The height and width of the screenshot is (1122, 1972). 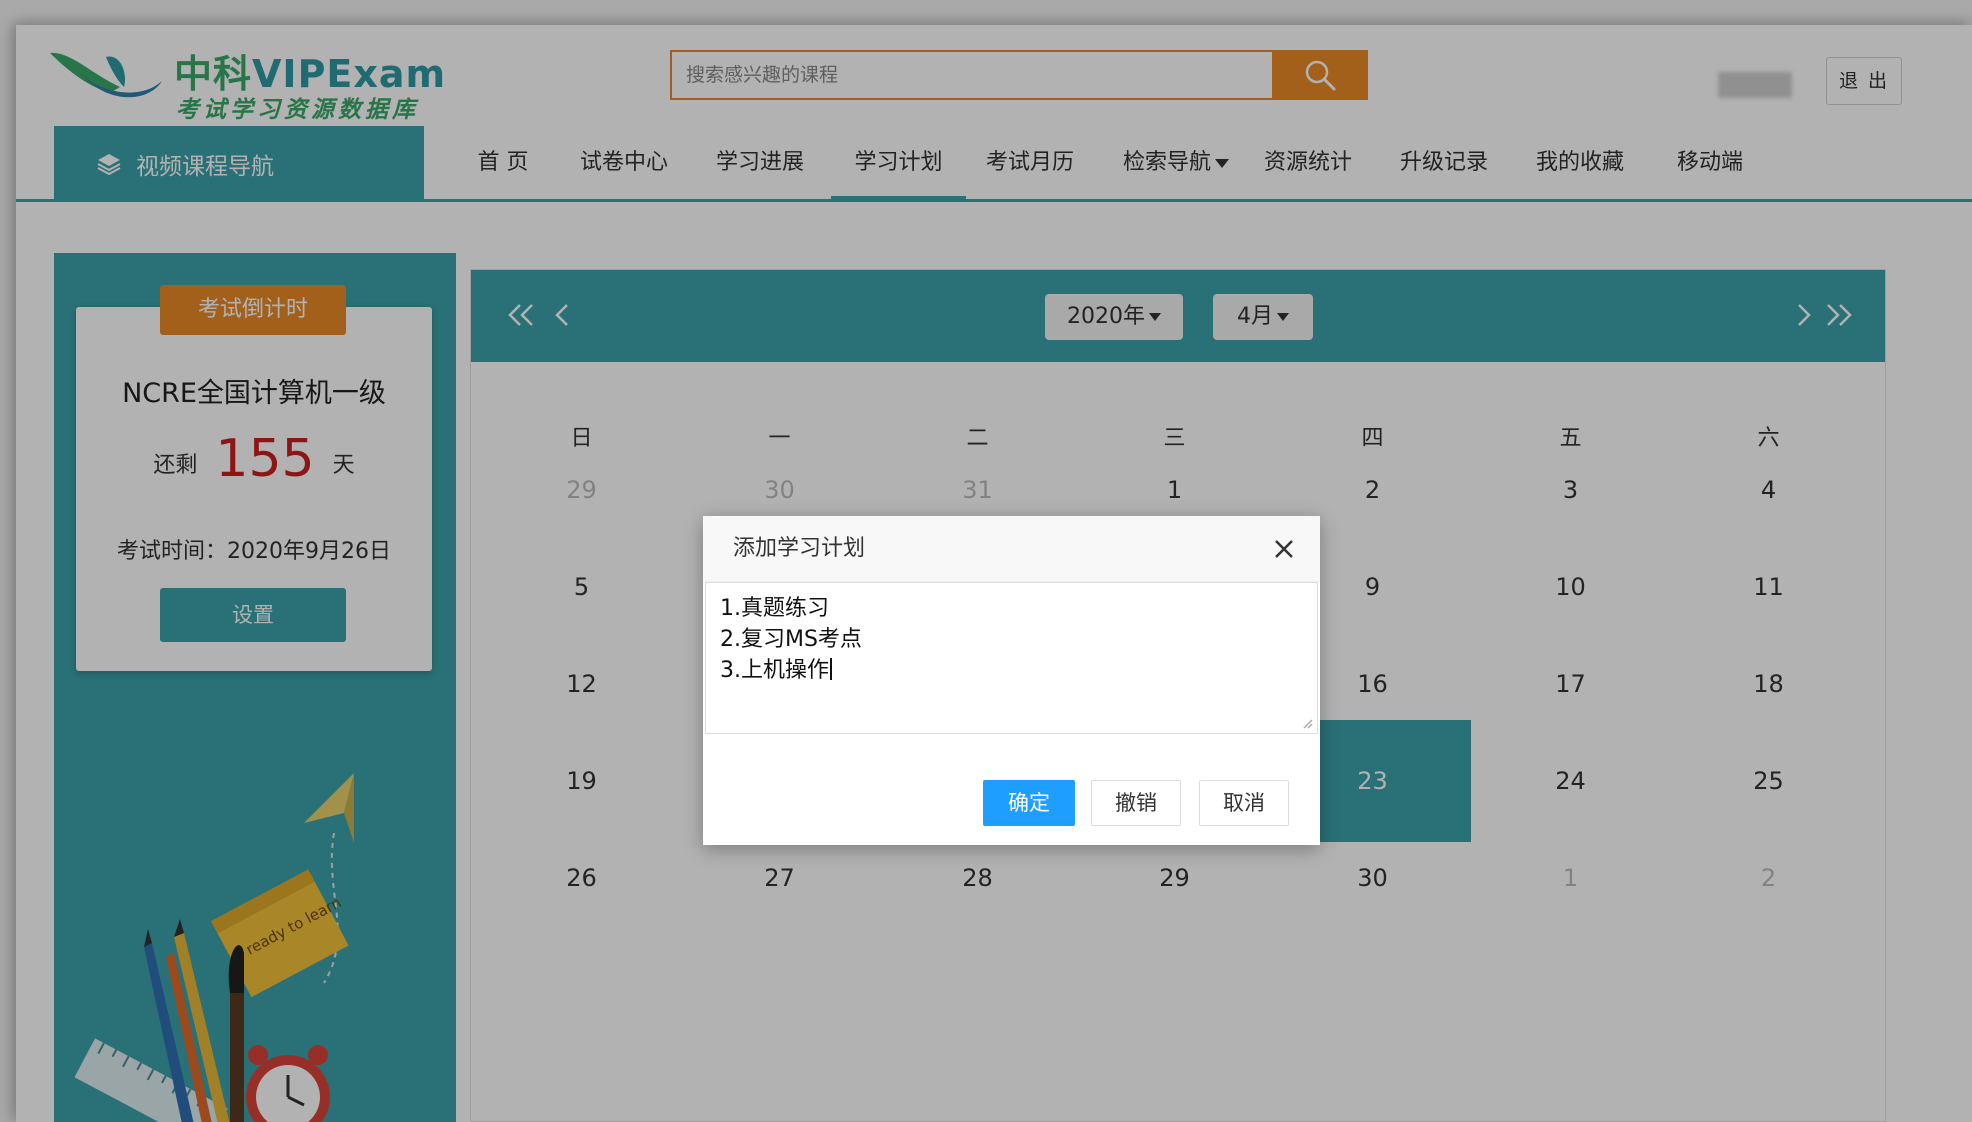 I want to click on dialog-close-button, so click(x=1284, y=549).